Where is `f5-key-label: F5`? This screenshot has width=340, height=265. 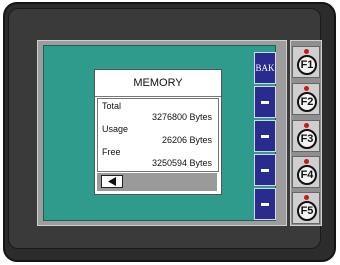 f5-key-label: F5 is located at coordinates (307, 211).